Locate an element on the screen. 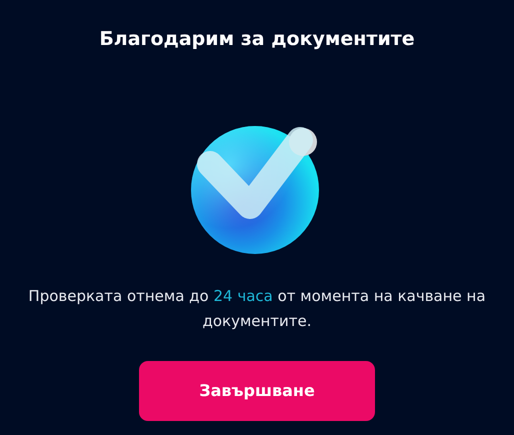 The height and width of the screenshot is (435, 514). finish-button: Завършване is located at coordinates (257, 391).